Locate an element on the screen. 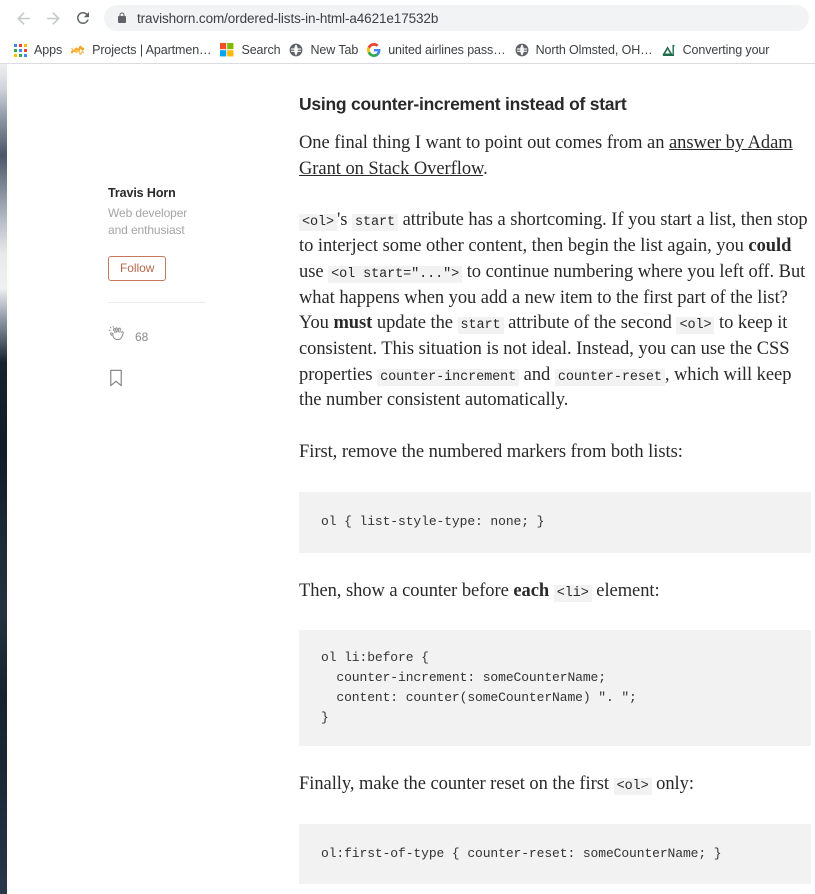 The height and width of the screenshot is (894, 815). lock-icon is located at coordinates (122, 17).